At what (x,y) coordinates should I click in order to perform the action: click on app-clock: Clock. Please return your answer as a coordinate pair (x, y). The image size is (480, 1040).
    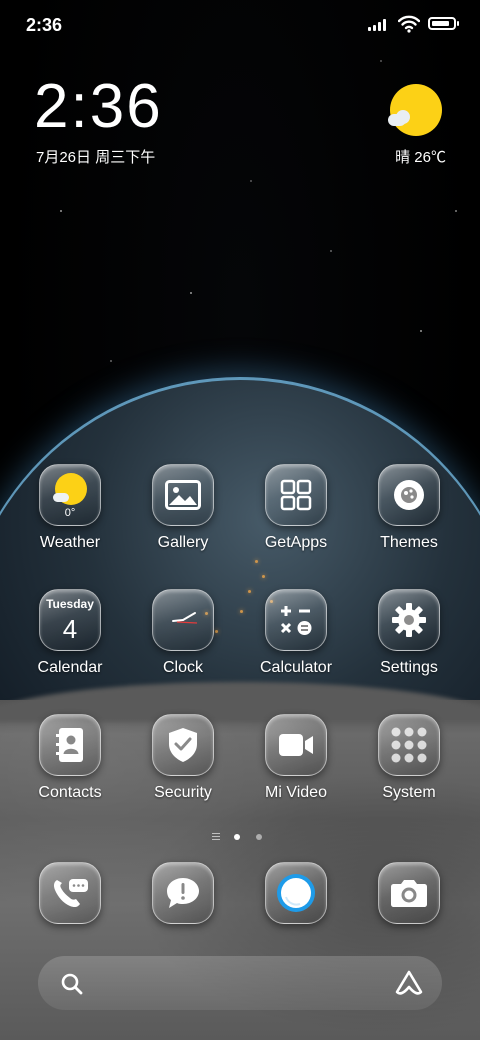
    Looking at the image, I should click on (183, 633).